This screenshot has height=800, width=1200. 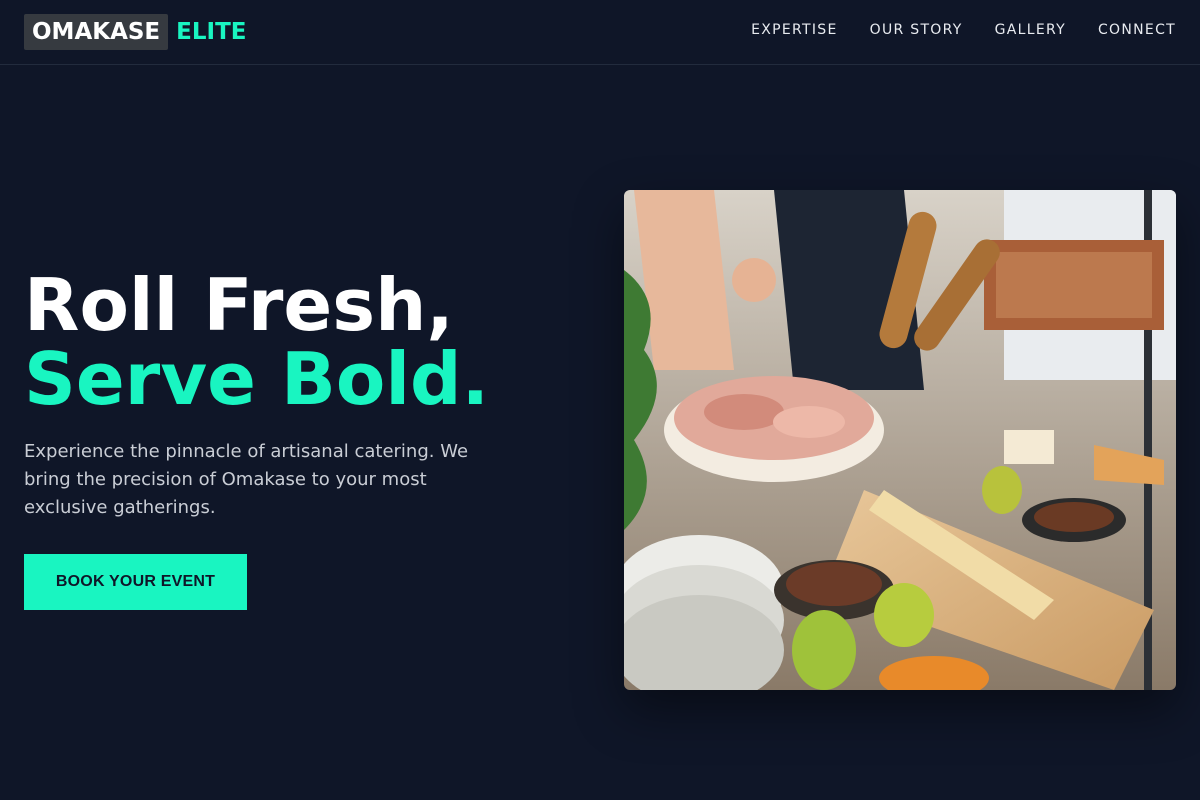 What do you see at coordinates (1137, 30) in the screenshot?
I see `nav-link-connect: CONNECT` at bounding box center [1137, 30].